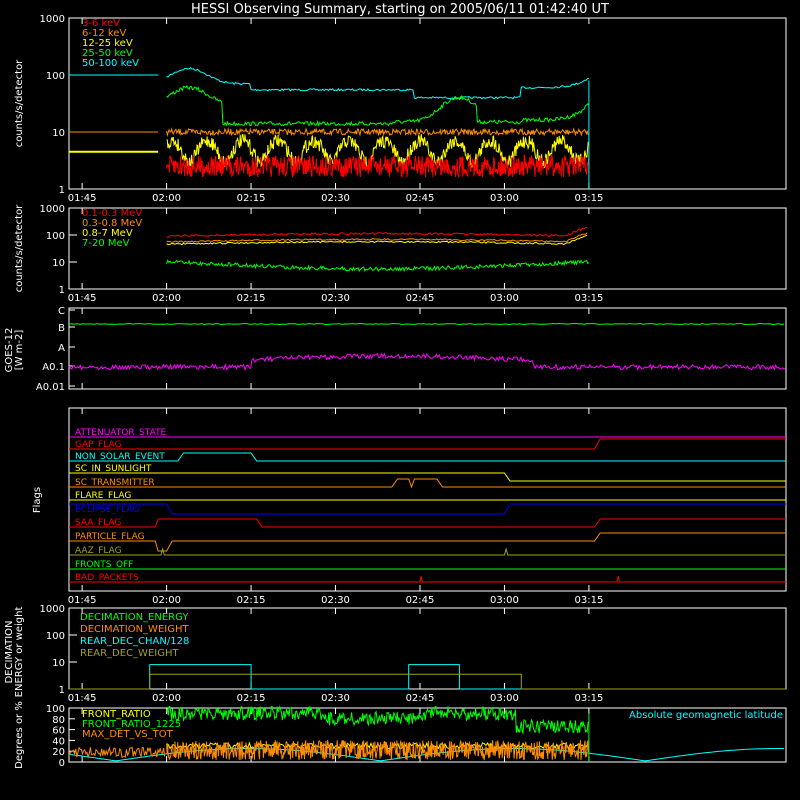  Describe the element at coordinates (58, 731) in the screenshot. I see `y-tick-label: 60` at that location.